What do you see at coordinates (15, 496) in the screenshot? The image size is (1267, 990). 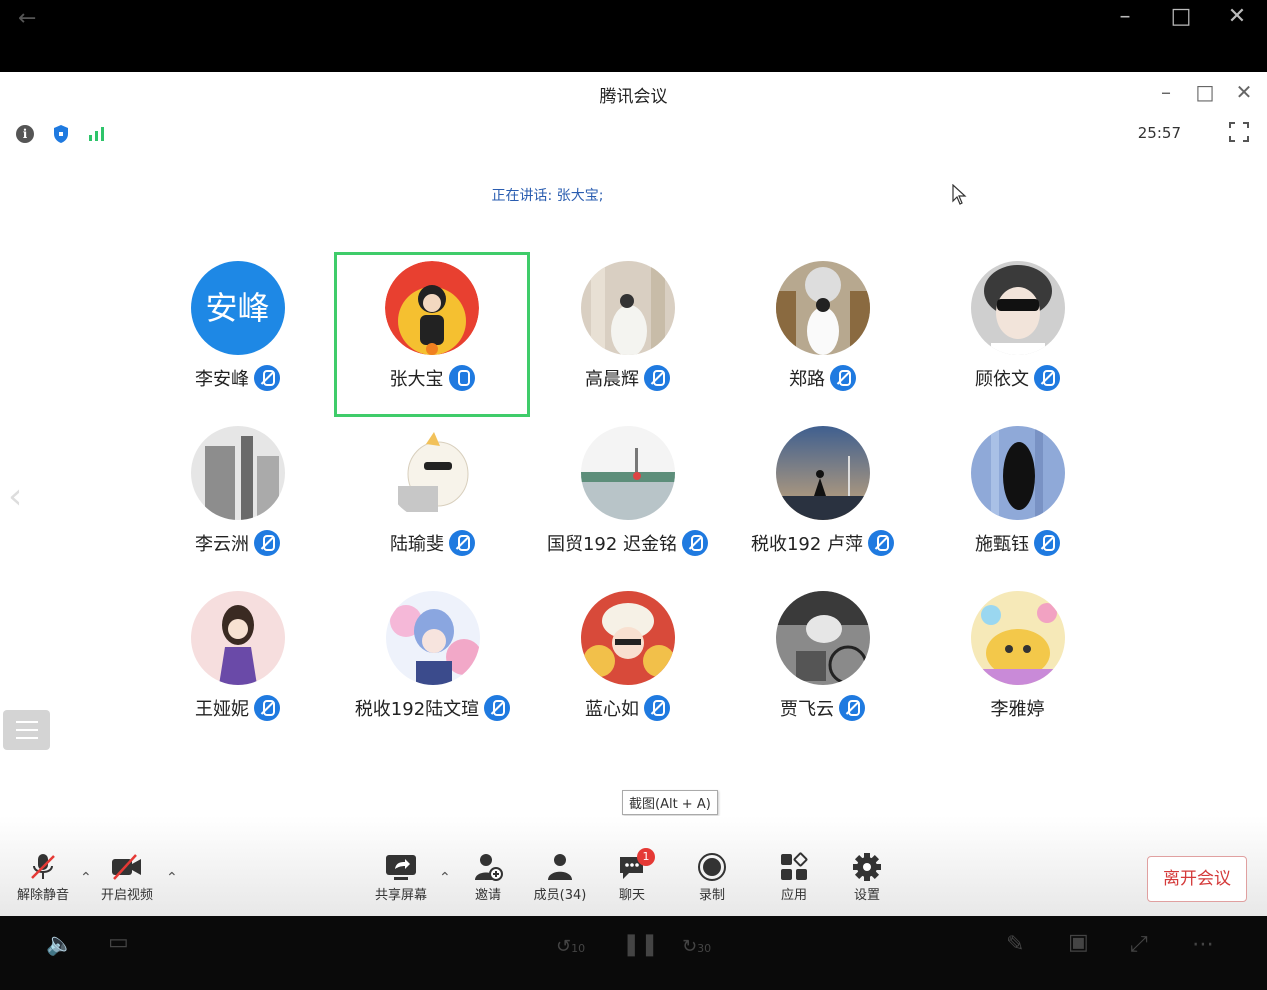 I see `previous-page-icon: ‹` at bounding box center [15, 496].